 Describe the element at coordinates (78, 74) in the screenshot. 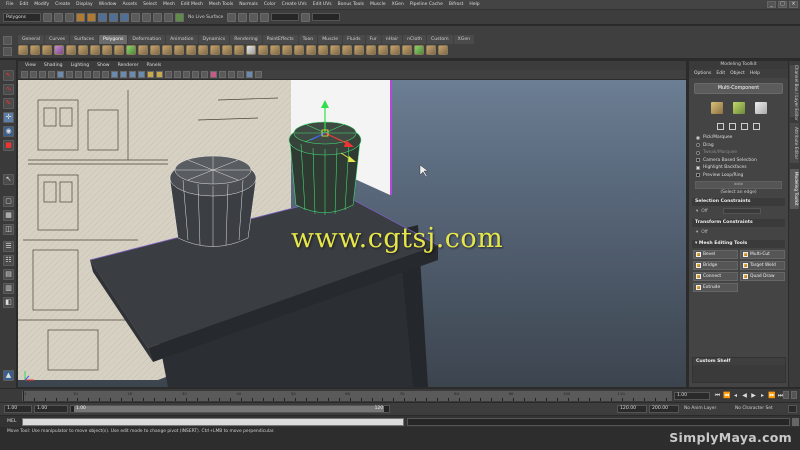

I see `resolution-gate-icon` at that location.